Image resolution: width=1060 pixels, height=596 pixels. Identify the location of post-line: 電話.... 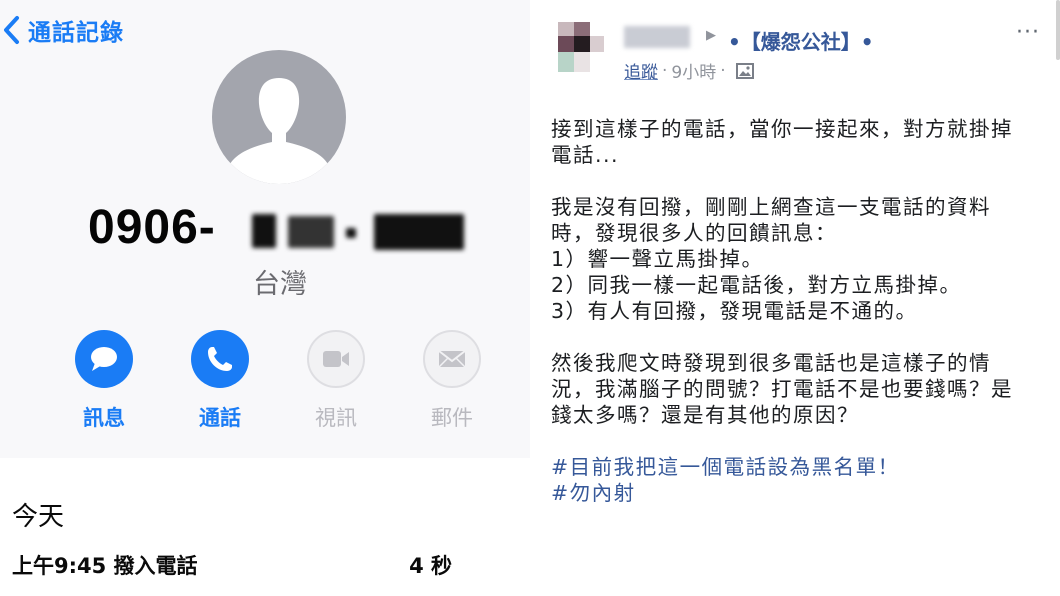
(585, 155).